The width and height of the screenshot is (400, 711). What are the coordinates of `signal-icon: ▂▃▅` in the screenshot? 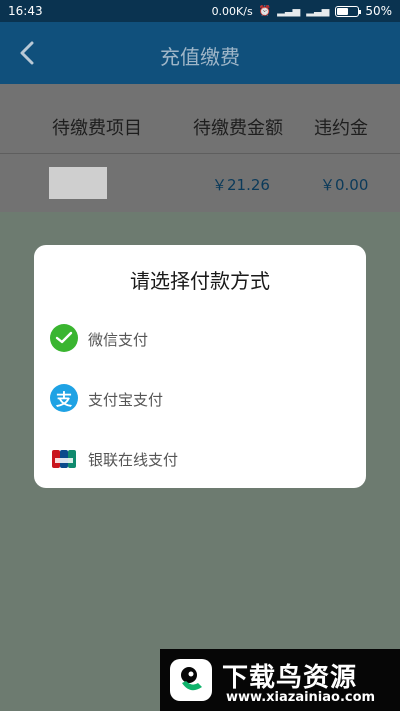 It's located at (289, 11).